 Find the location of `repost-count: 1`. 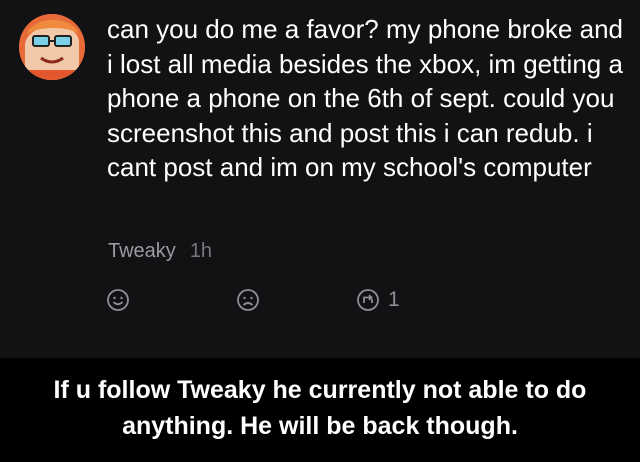

repost-count: 1 is located at coordinates (394, 299).